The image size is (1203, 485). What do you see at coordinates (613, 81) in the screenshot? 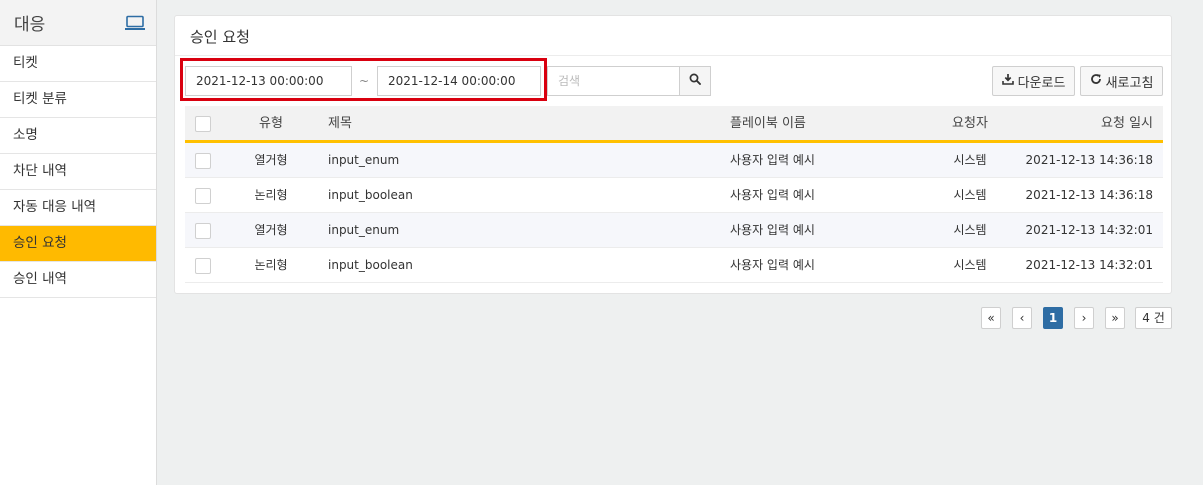
I see `search-input: 검색` at bounding box center [613, 81].